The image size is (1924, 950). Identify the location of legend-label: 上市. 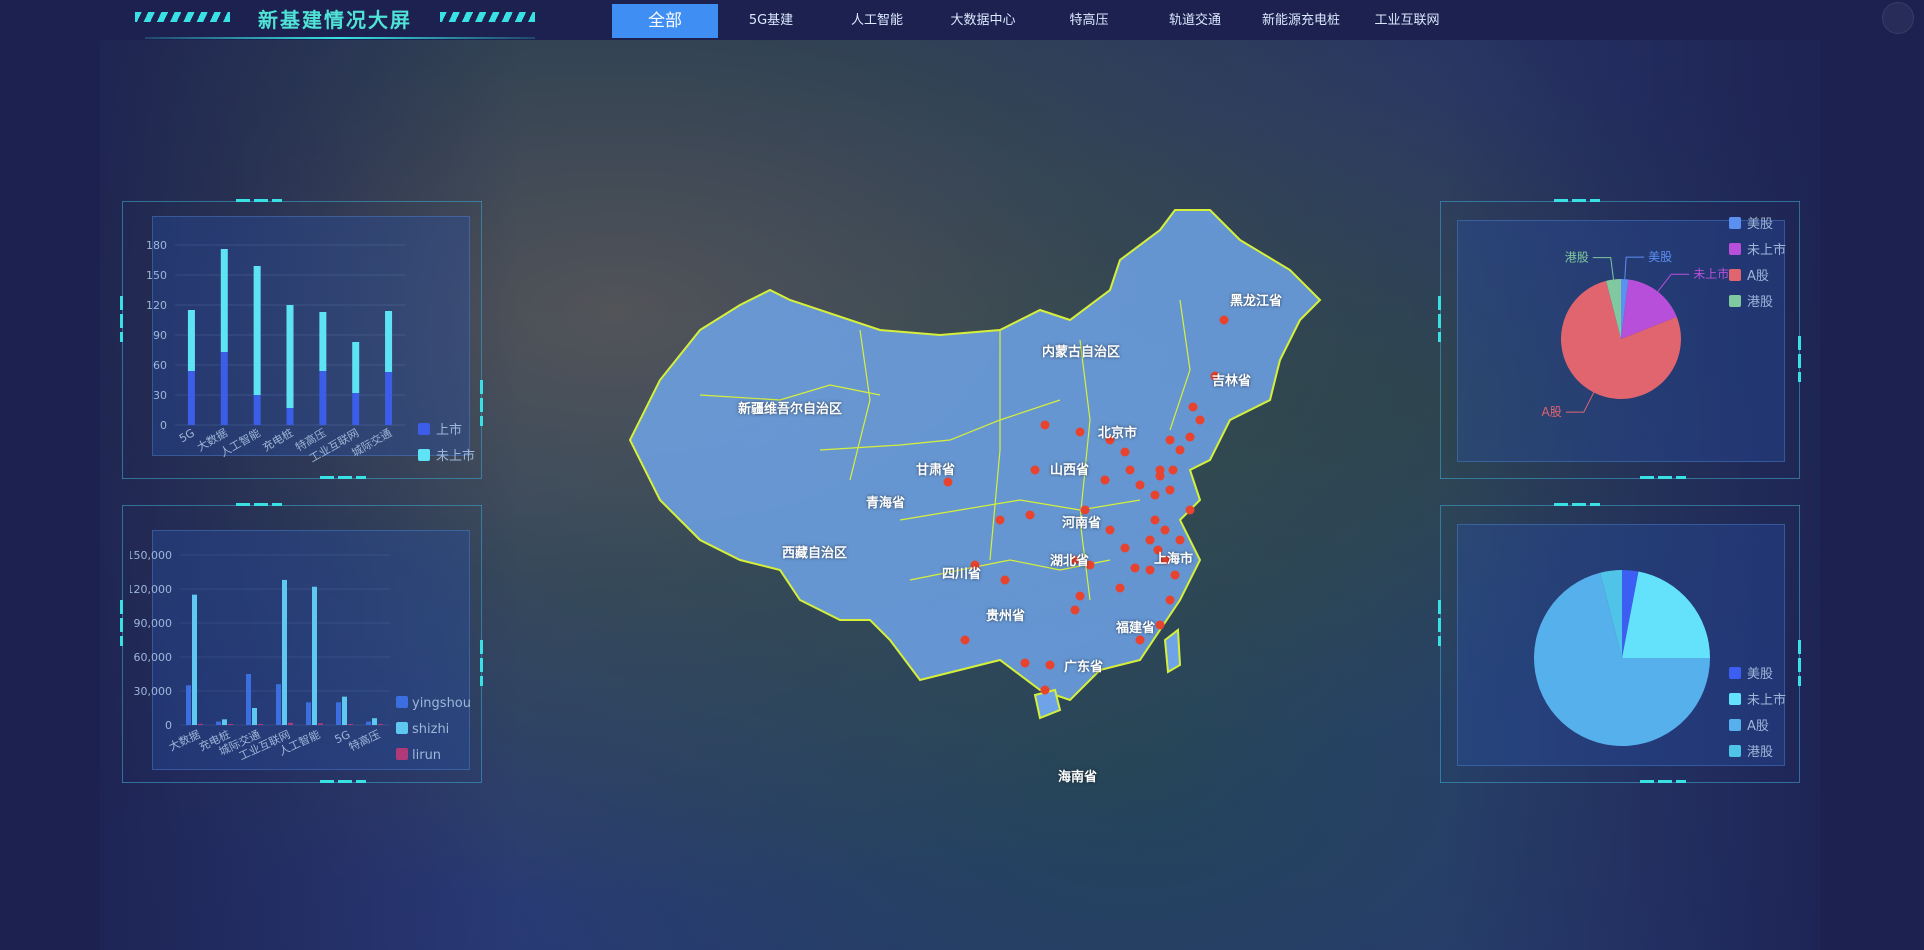
(449, 430).